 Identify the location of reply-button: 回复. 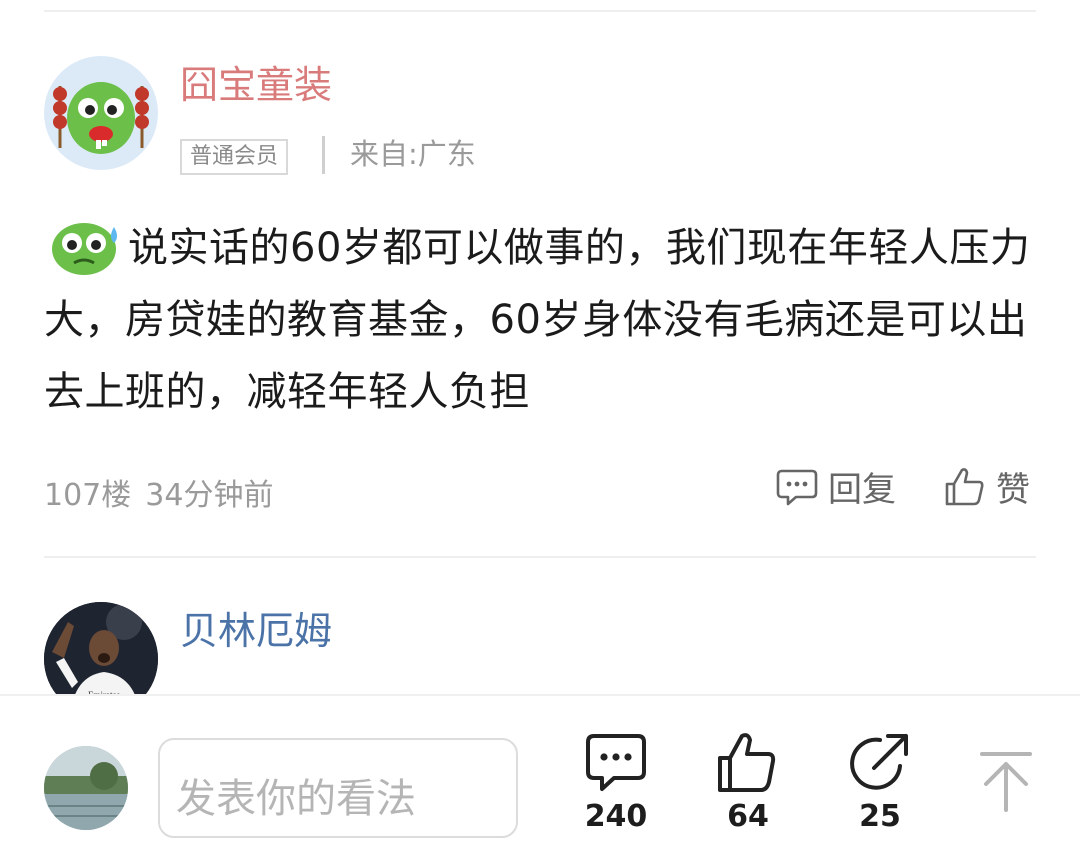
(836, 486).